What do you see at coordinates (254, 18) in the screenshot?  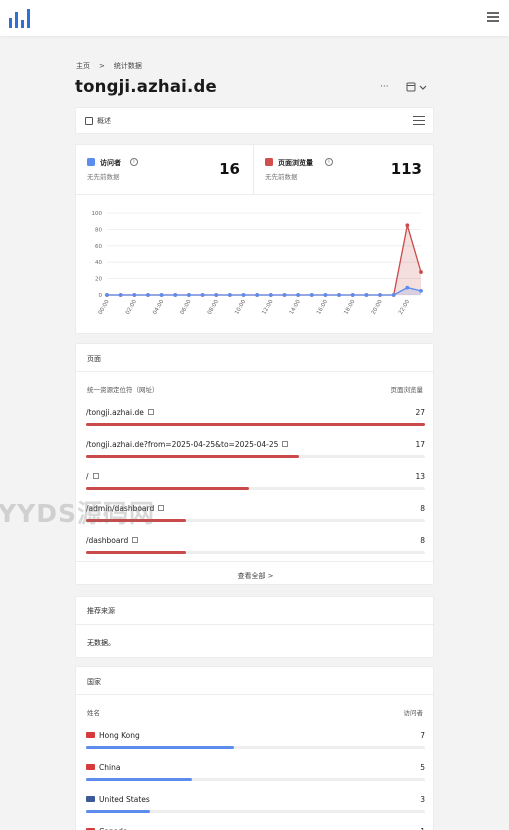 I see `top-bar` at bounding box center [254, 18].